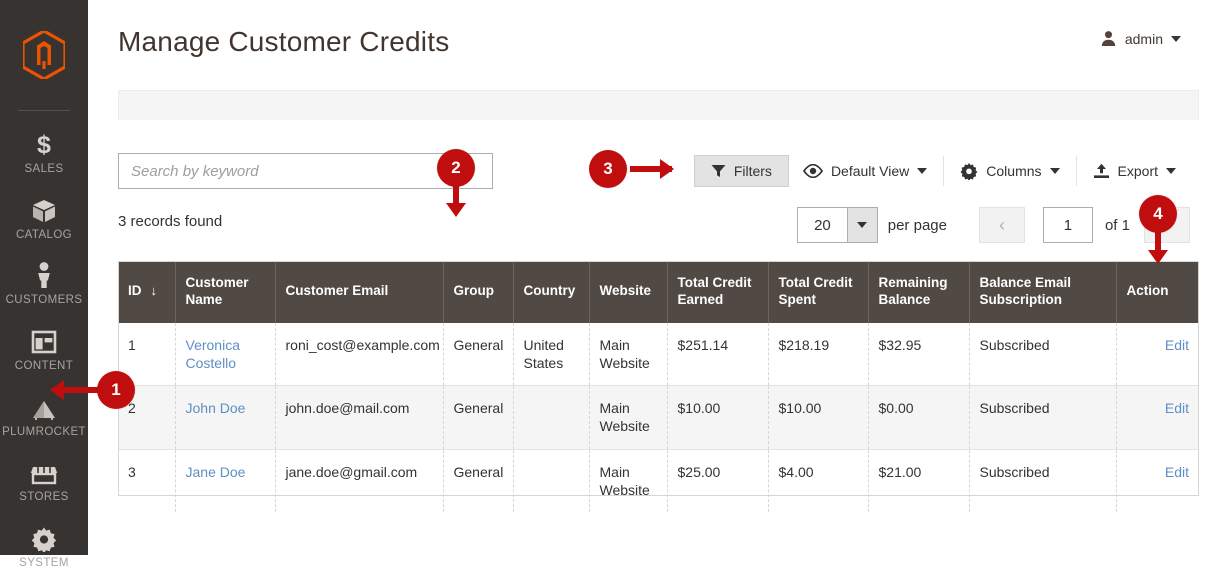 The height and width of the screenshot is (578, 1206). Describe the element at coordinates (1143, 38) in the screenshot. I see `admin-user-name: admin` at that location.